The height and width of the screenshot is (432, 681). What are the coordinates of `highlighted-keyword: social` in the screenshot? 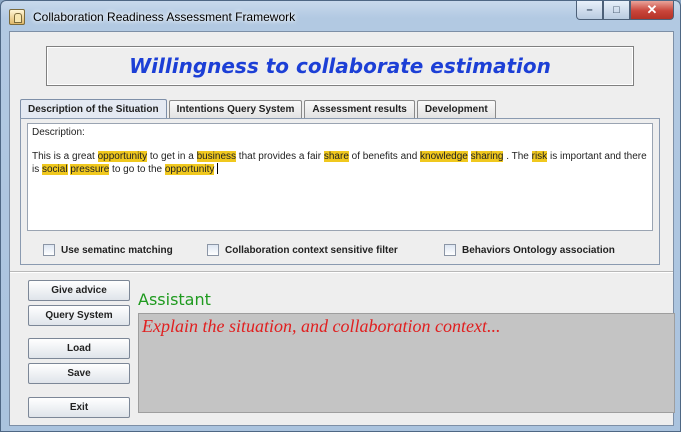 It's located at (55, 169).